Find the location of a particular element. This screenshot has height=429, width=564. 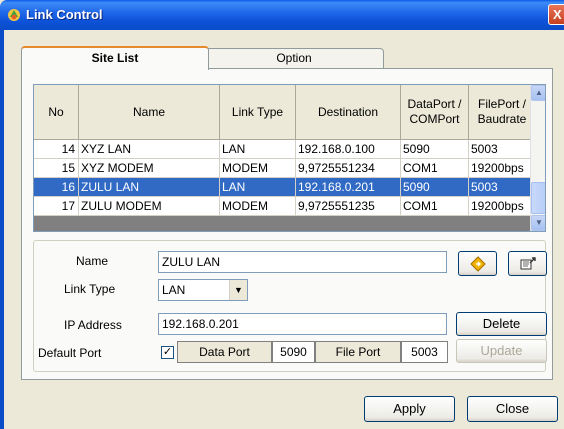

row-destination: 192.168.0.201 is located at coordinates (348, 187).